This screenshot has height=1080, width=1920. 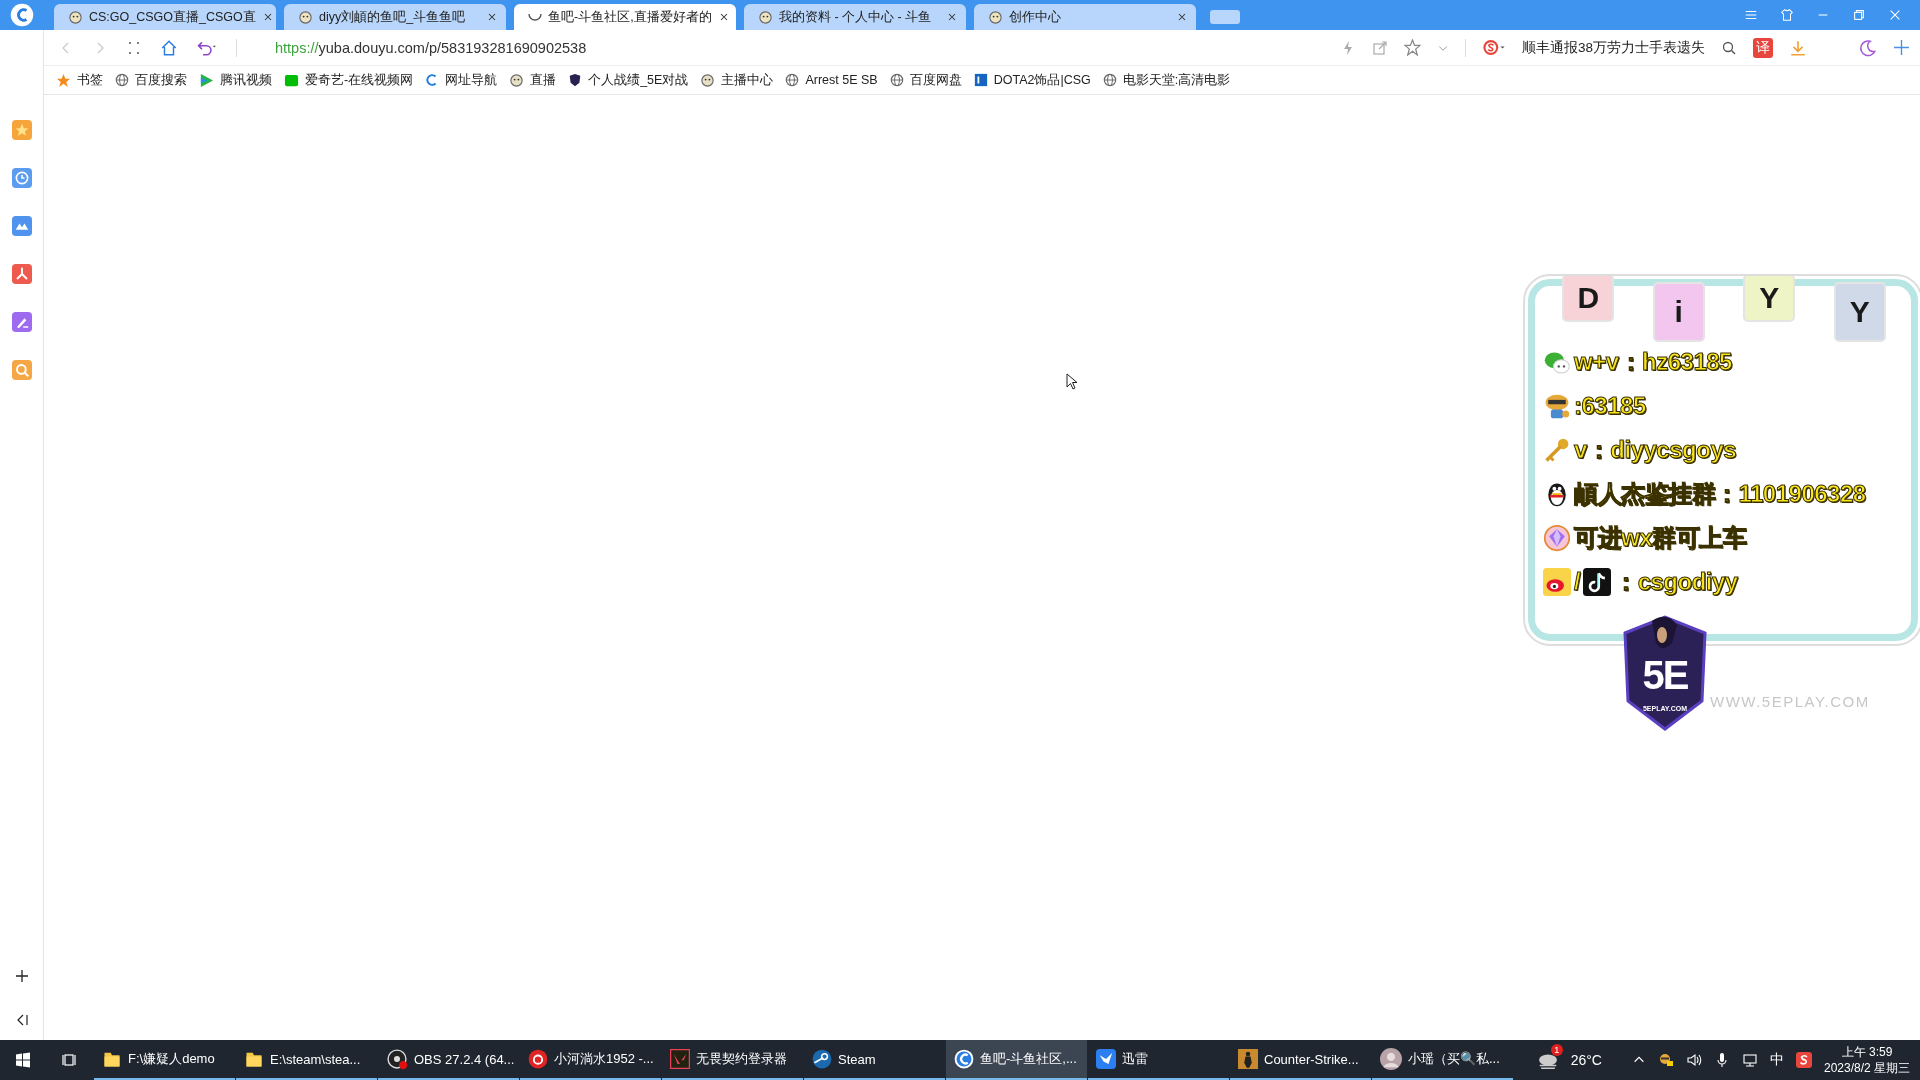 What do you see at coordinates (395, 17) in the screenshot?
I see `browser-tab: diyy刘頔的鱼吧_斗鱼鱼吧` at bounding box center [395, 17].